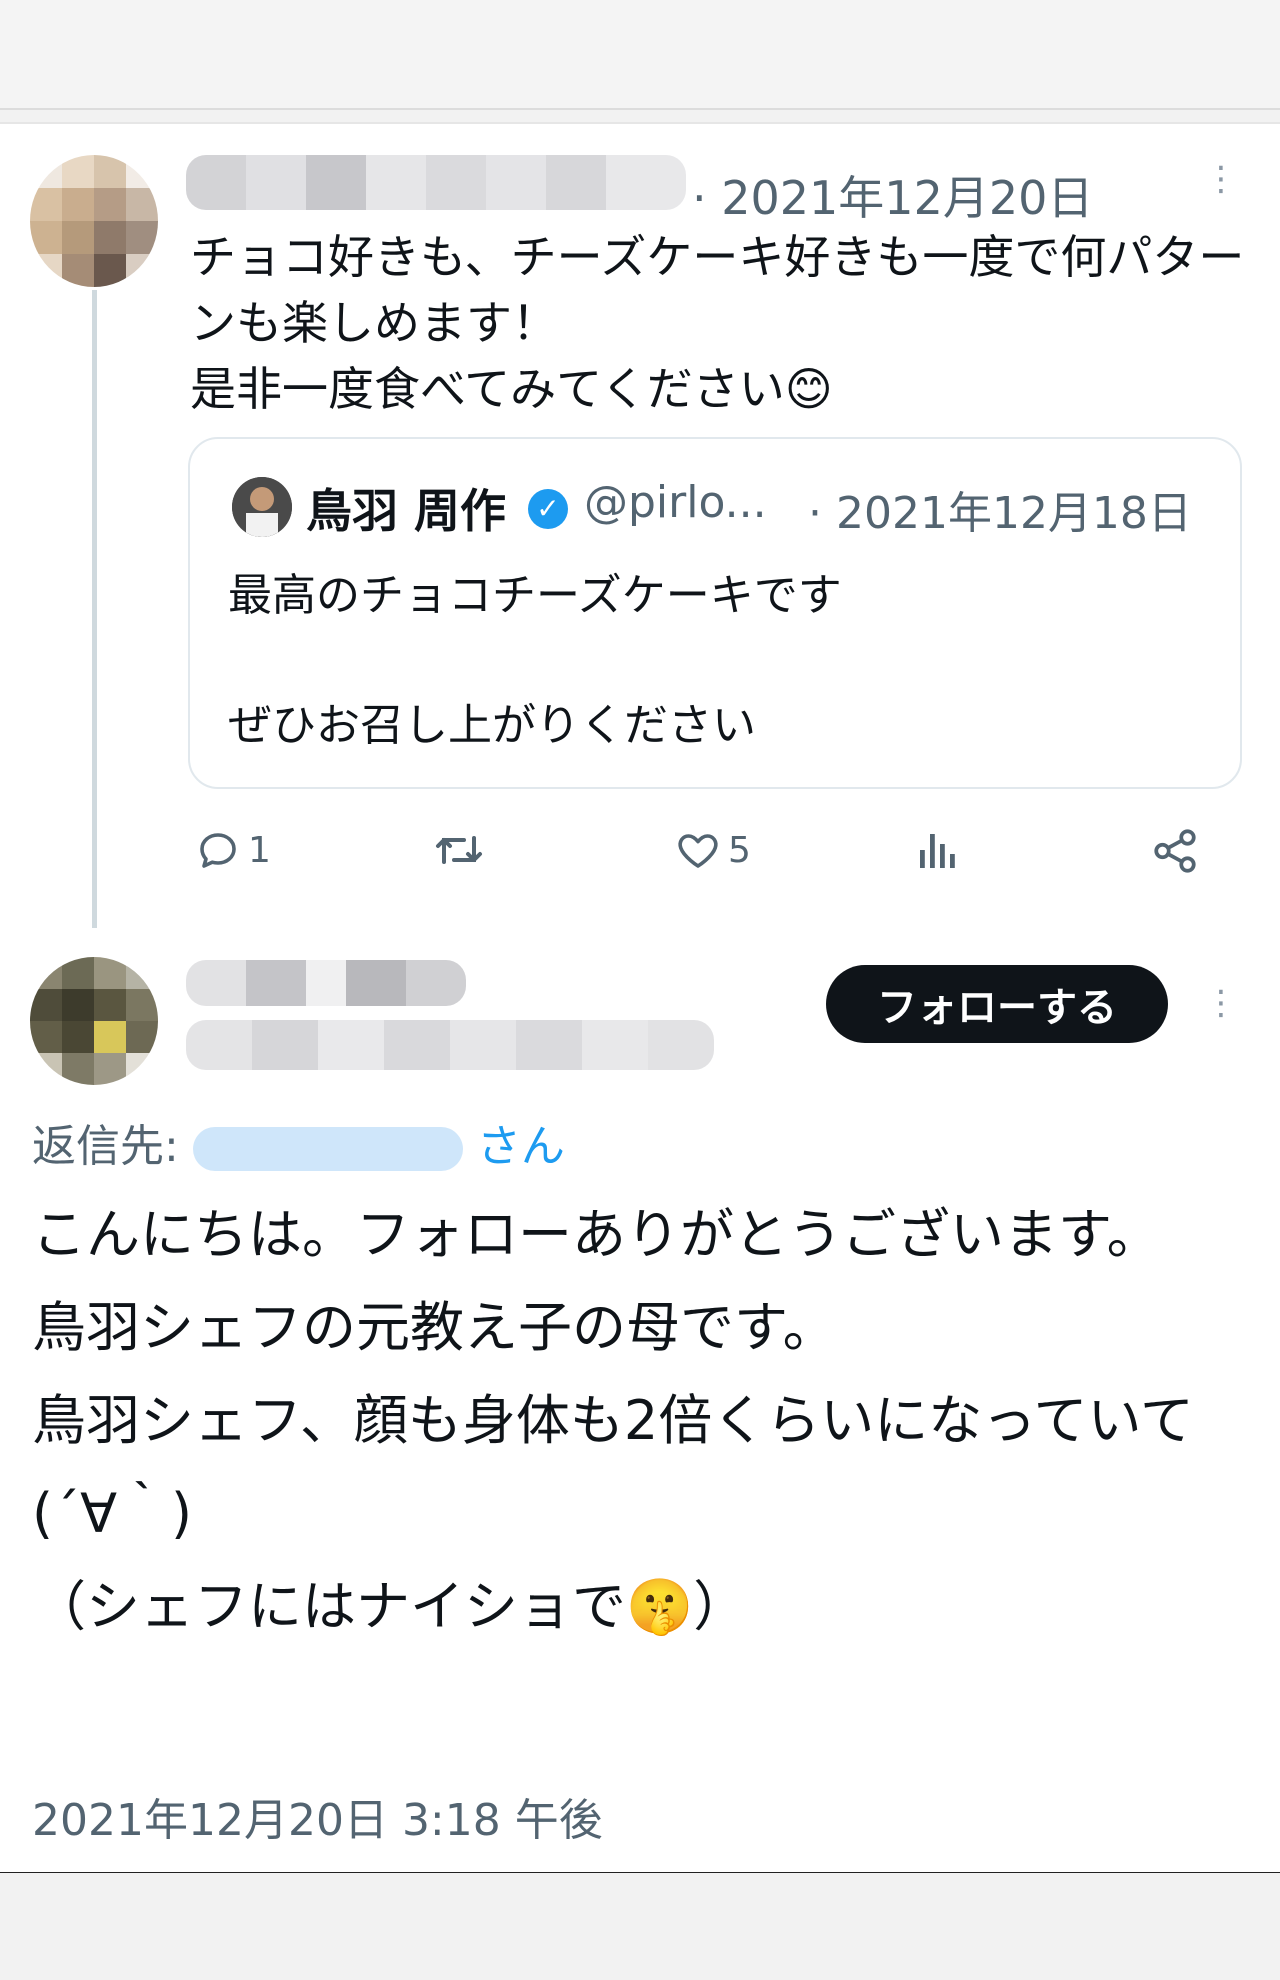  What do you see at coordinates (997, 1004) in the screenshot?
I see `follow-button: フォローする` at bounding box center [997, 1004].